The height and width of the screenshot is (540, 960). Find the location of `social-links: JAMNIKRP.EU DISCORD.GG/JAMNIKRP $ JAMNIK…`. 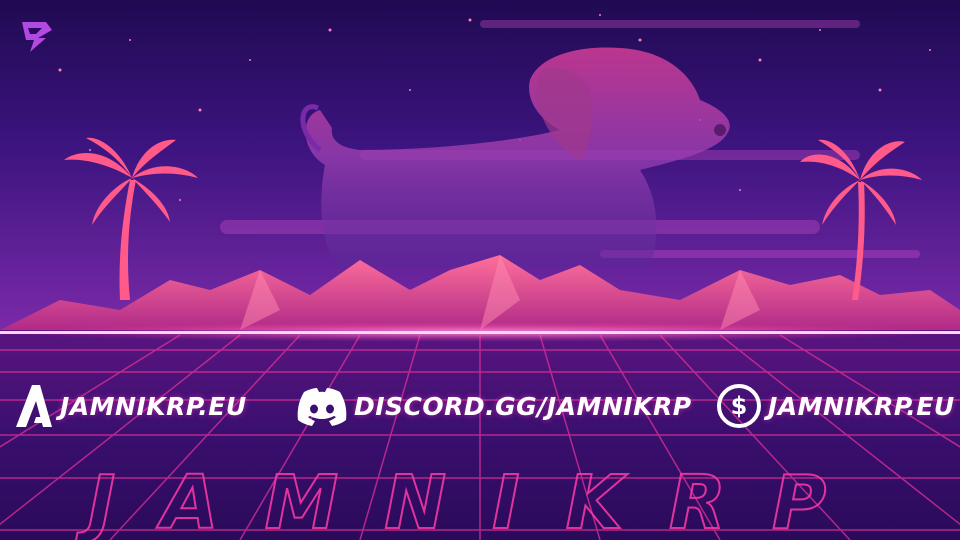

social-links: JAMNIKRP.EU DISCORD.GG/JAMNIKRP $ JAMNIK… is located at coordinates (480, 406).